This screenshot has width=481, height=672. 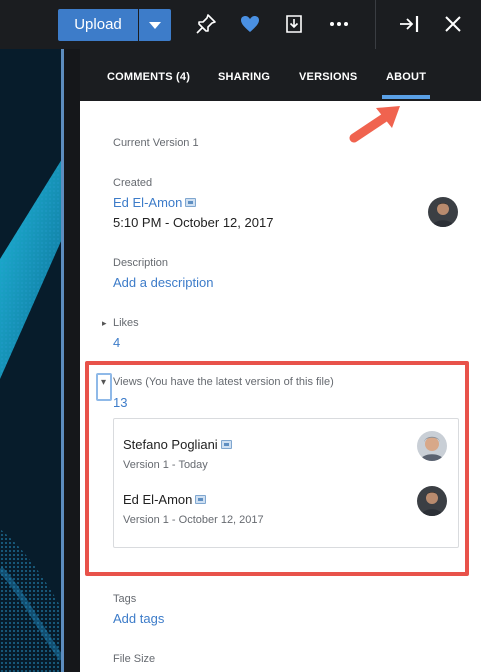 What do you see at coordinates (147, 202) in the screenshot?
I see `creator-name: Ed El-Amon` at bounding box center [147, 202].